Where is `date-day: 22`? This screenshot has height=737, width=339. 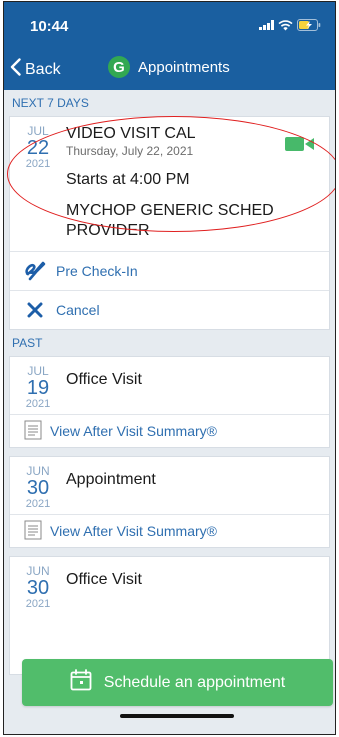 date-day: 22 is located at coordinates (38, 148).